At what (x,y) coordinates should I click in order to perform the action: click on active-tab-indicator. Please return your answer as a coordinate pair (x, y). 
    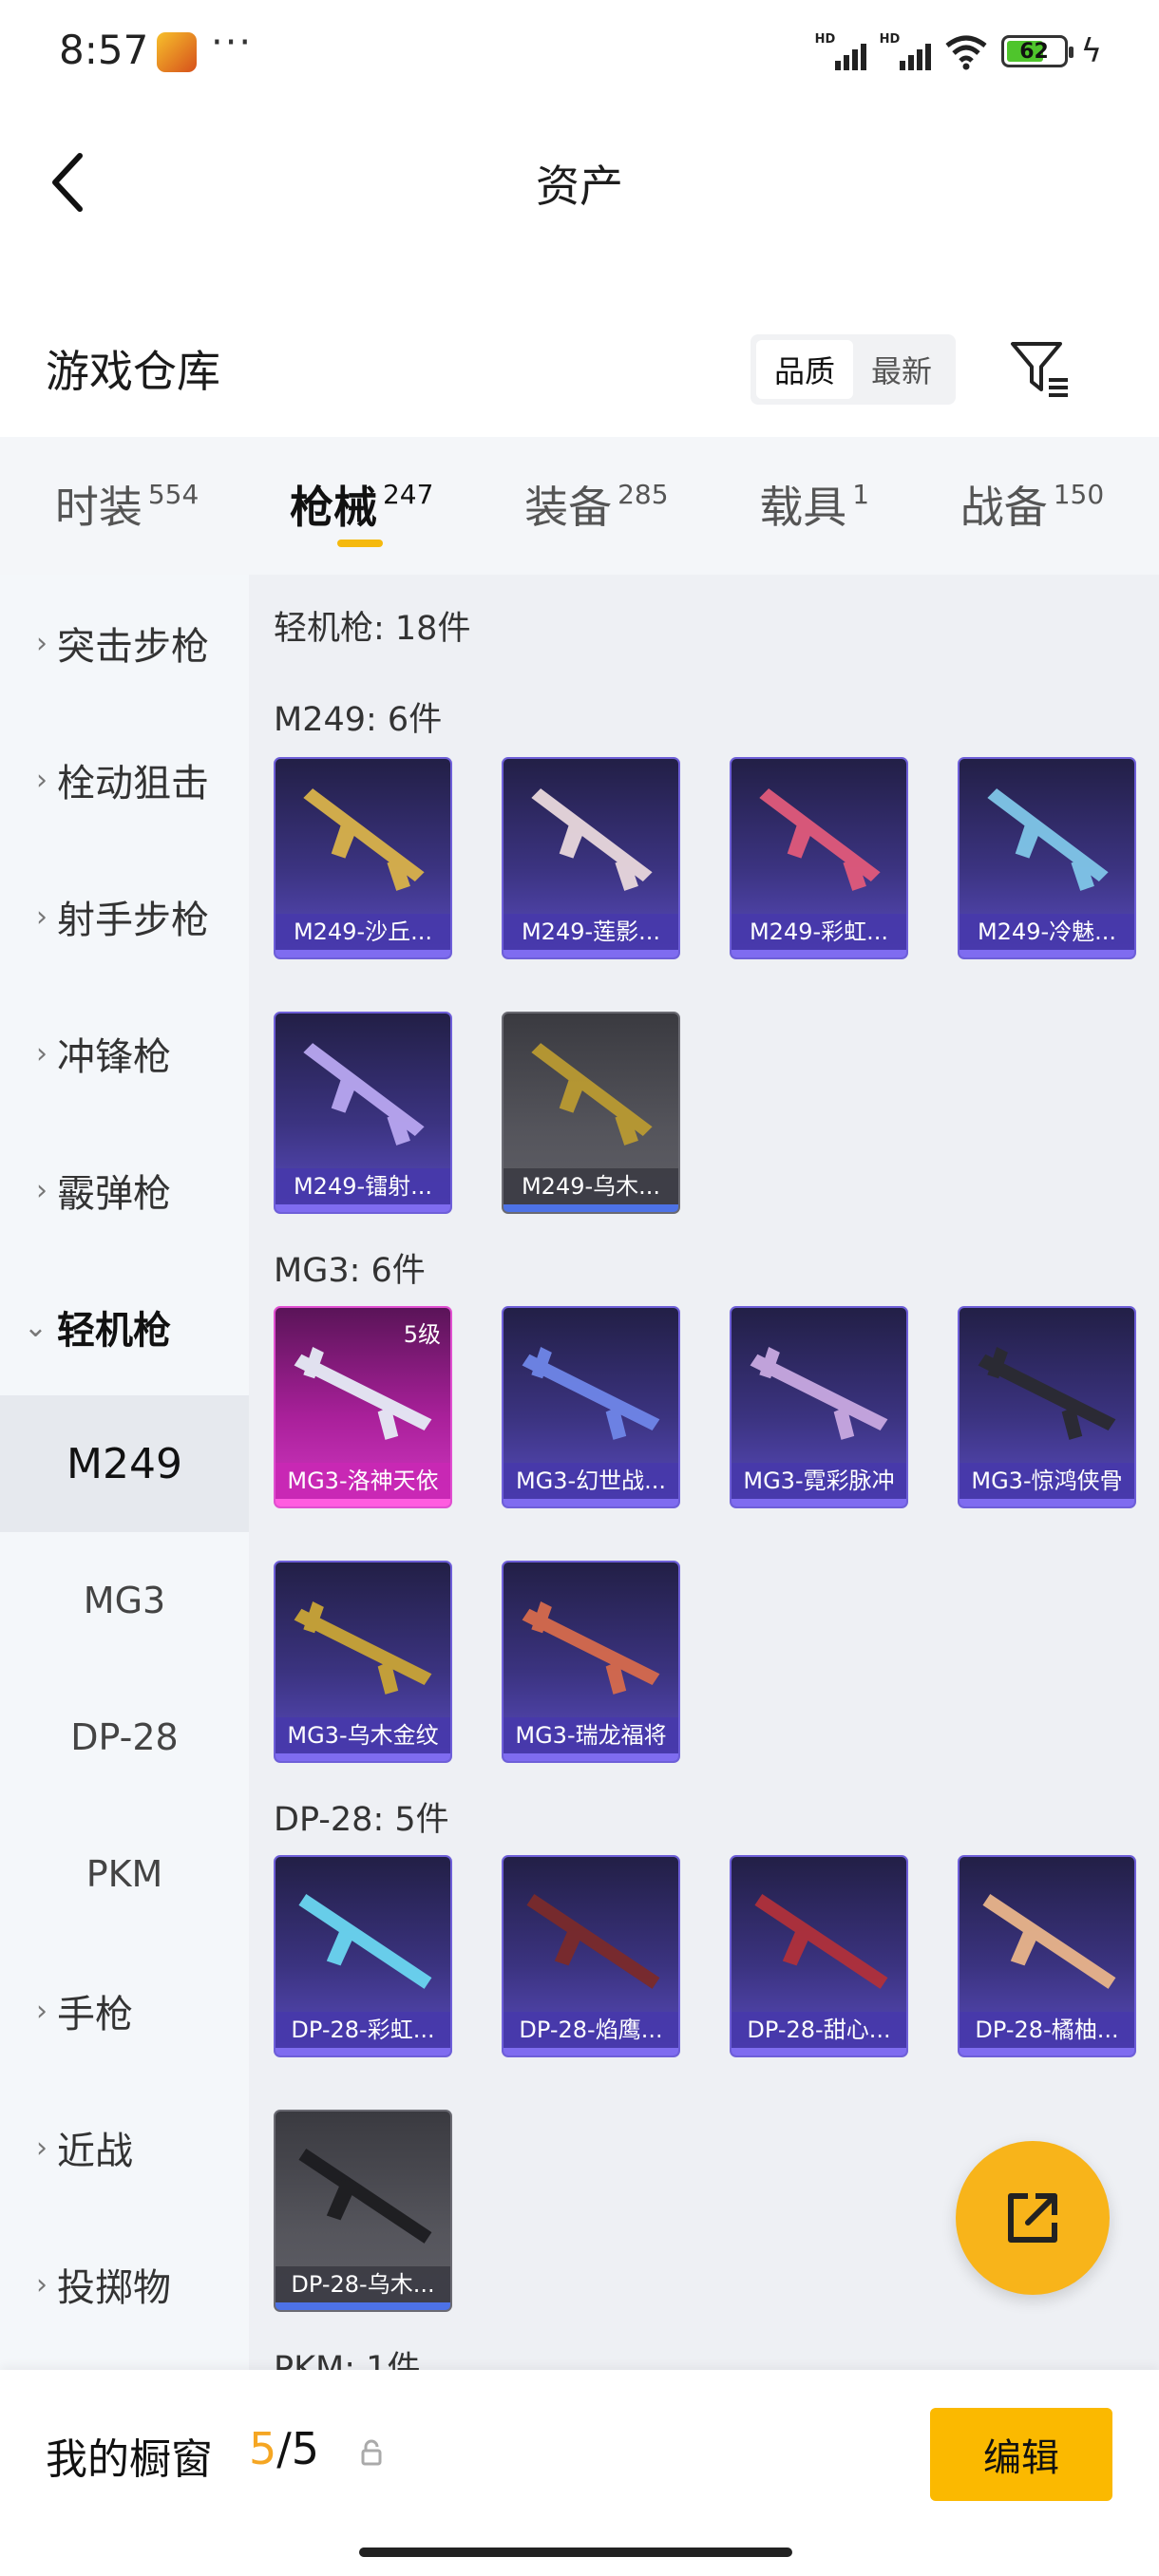
    Looking at the image, I should click on (359, 543).